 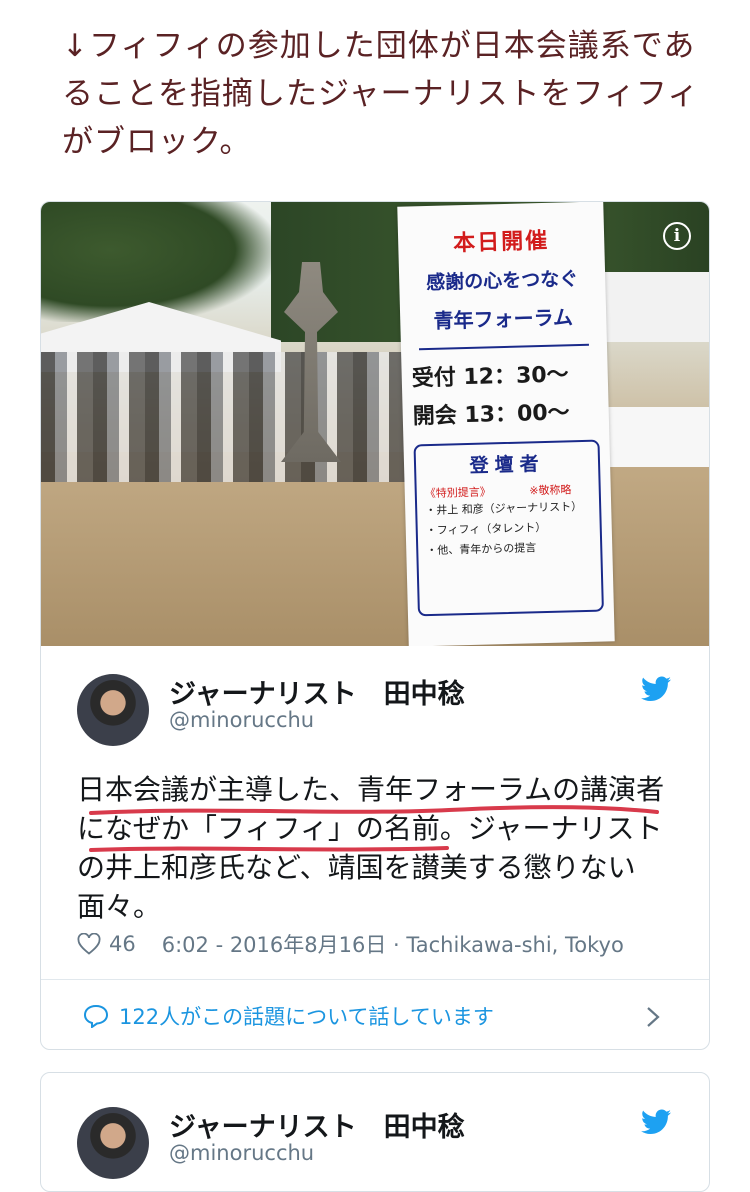 I want to click on photo-trees-left, so click(x=156, y=262).